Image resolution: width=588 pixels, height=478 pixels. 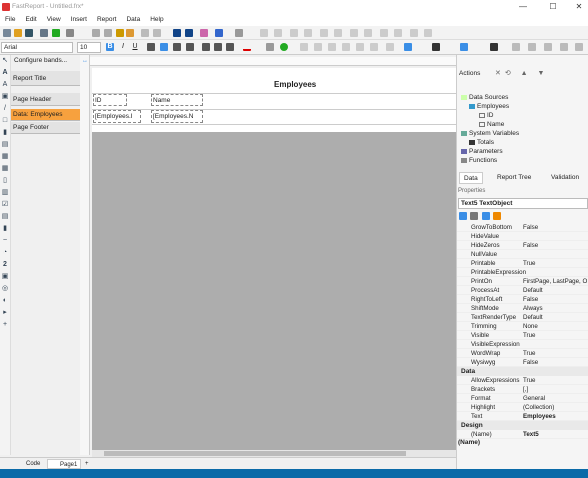 What do you see at coordinates (96, 33) in the screenshot?
I see `cut-icon` at bounding box center [96, 33].